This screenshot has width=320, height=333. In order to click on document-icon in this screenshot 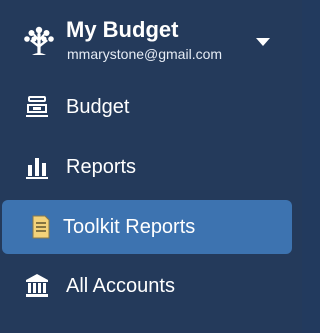, I will do `click(41, 227)`.